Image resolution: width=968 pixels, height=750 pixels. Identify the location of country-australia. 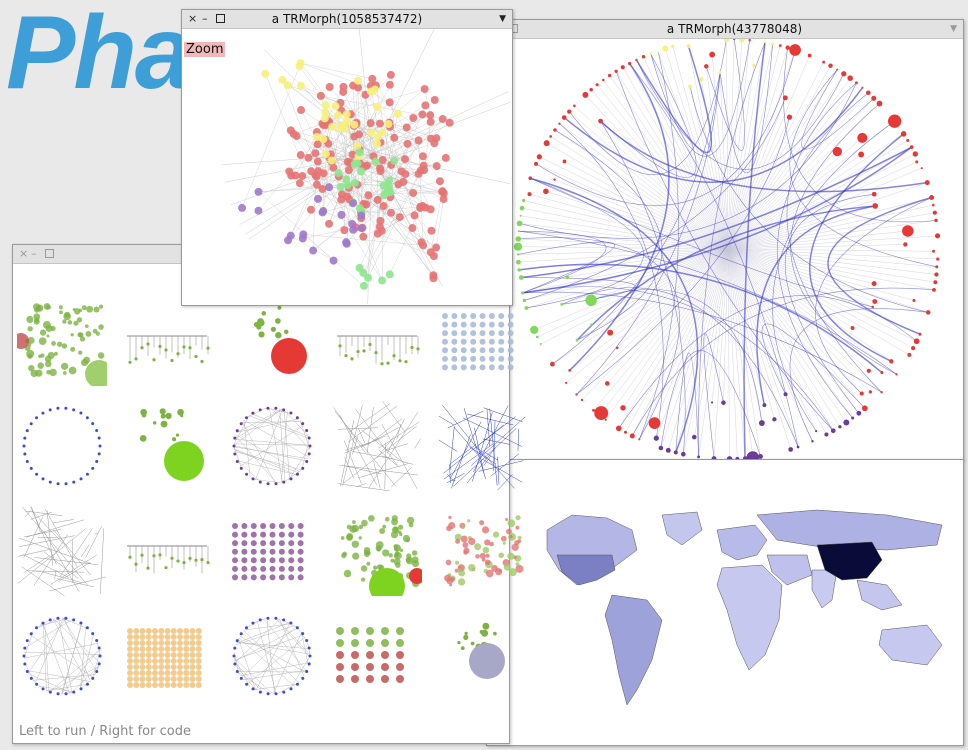
(910, 645).